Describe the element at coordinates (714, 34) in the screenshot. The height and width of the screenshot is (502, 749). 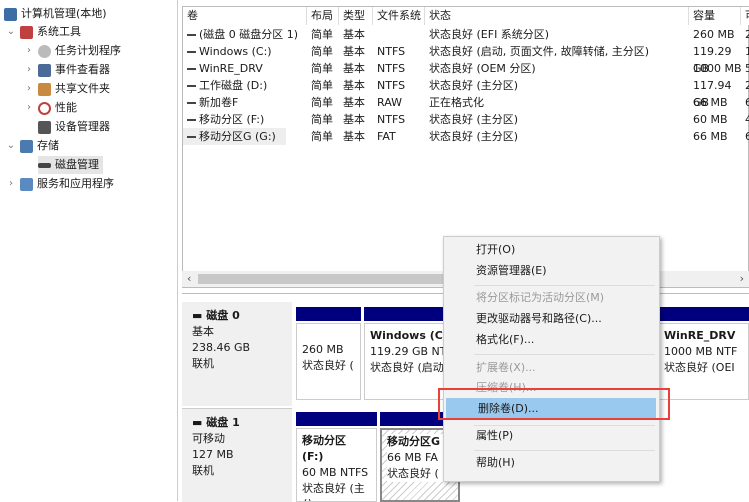
I see `table-cell: 260 MB` at that location.